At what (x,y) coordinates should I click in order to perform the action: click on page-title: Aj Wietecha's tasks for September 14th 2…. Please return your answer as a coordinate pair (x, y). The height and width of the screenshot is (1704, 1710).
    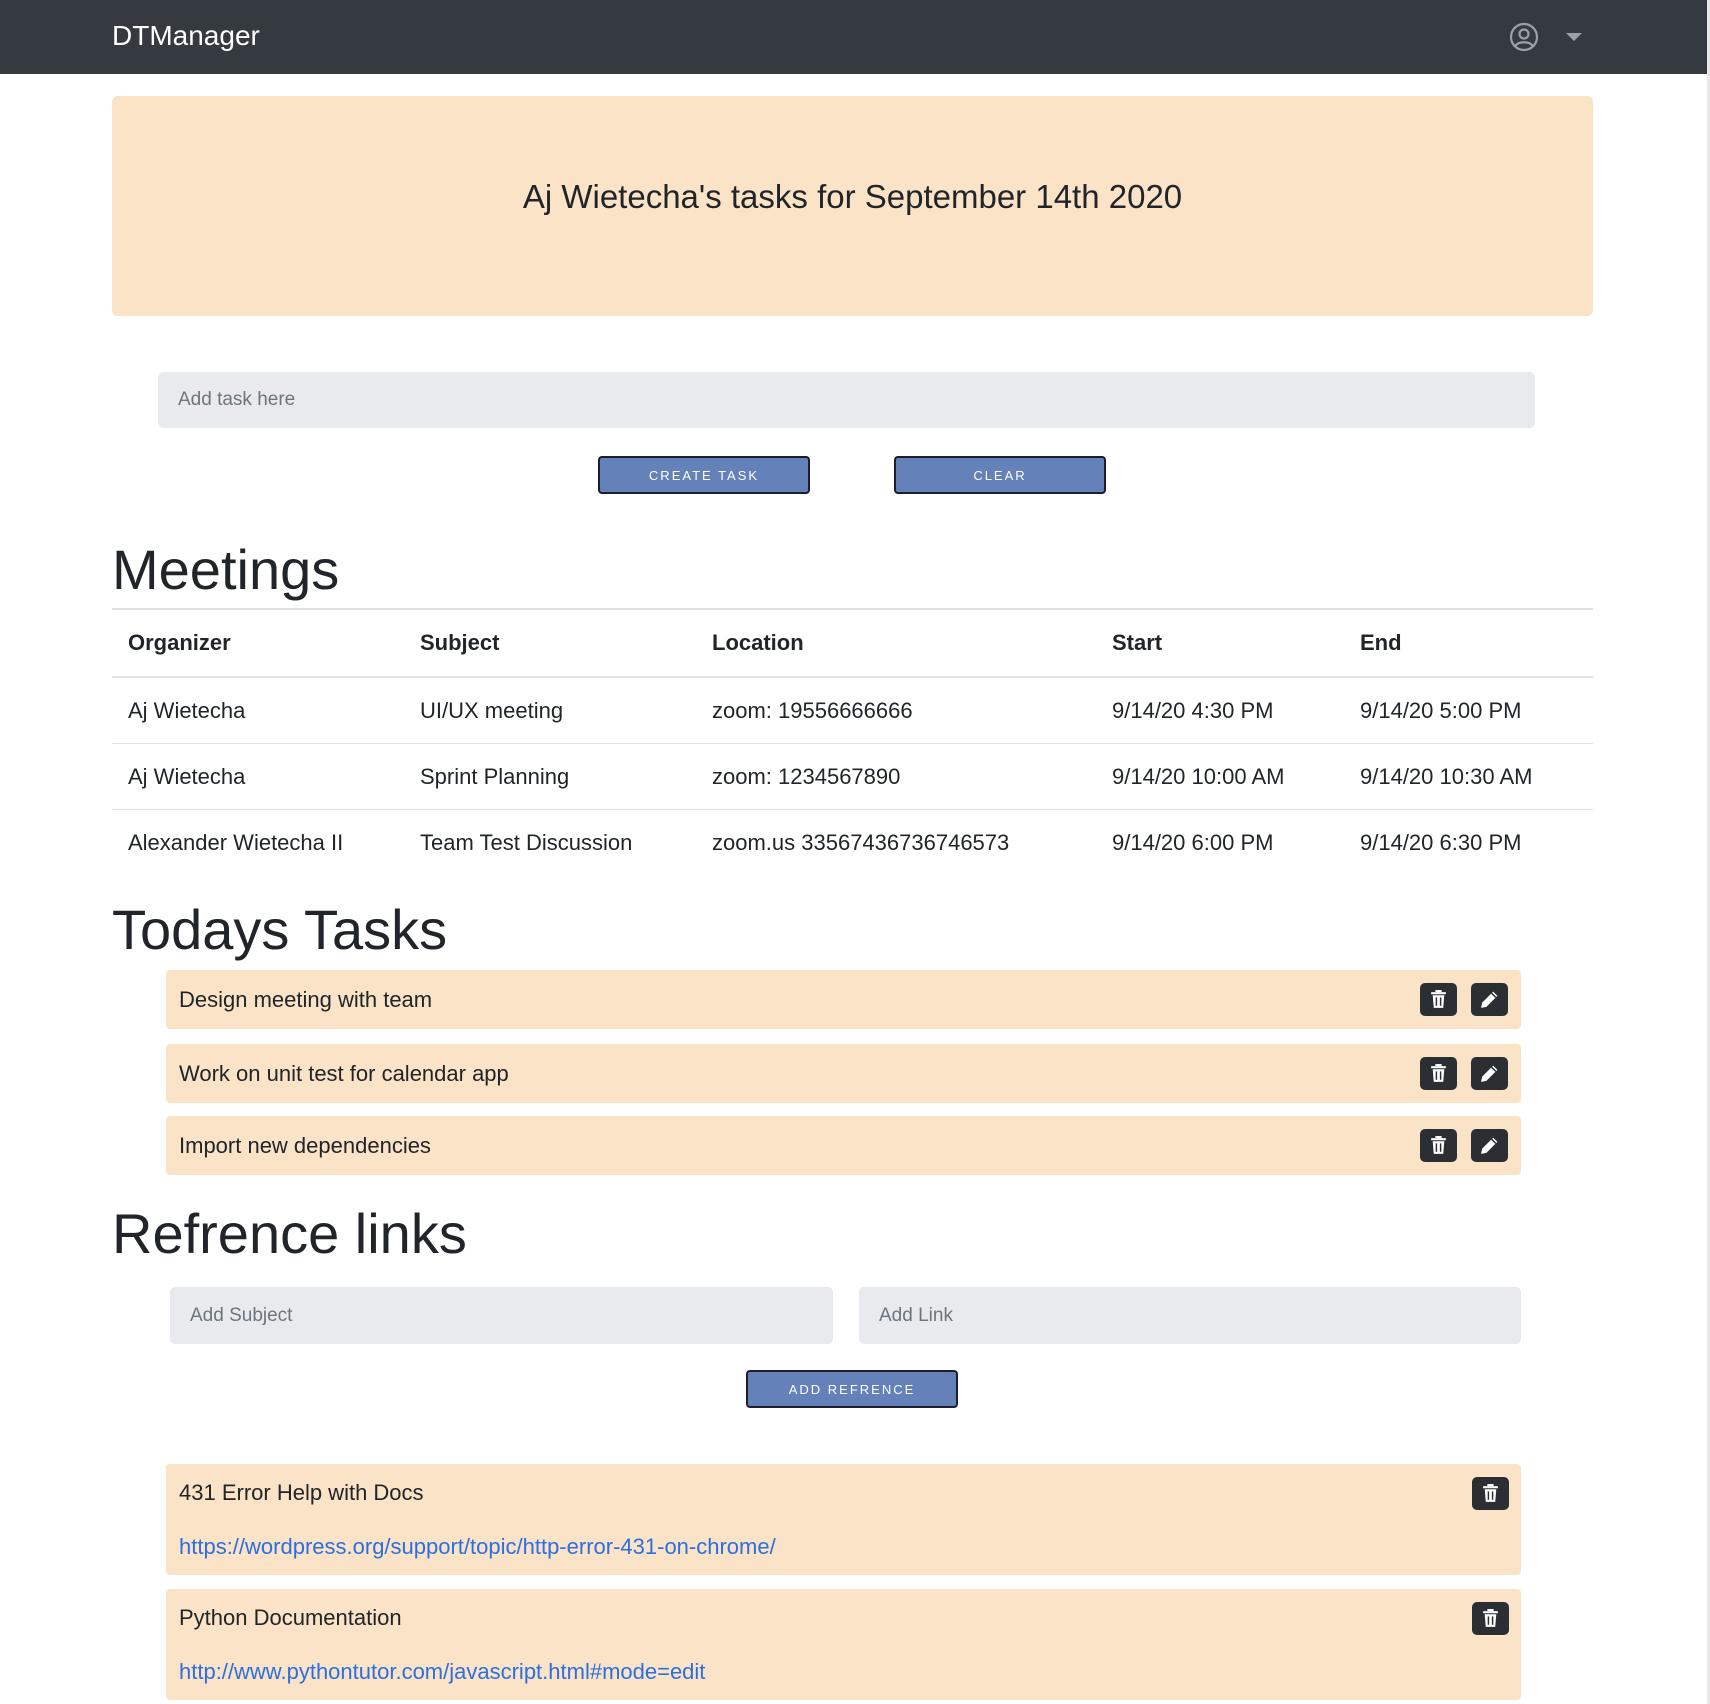
    Looking at the image, I should click on (852, 196).